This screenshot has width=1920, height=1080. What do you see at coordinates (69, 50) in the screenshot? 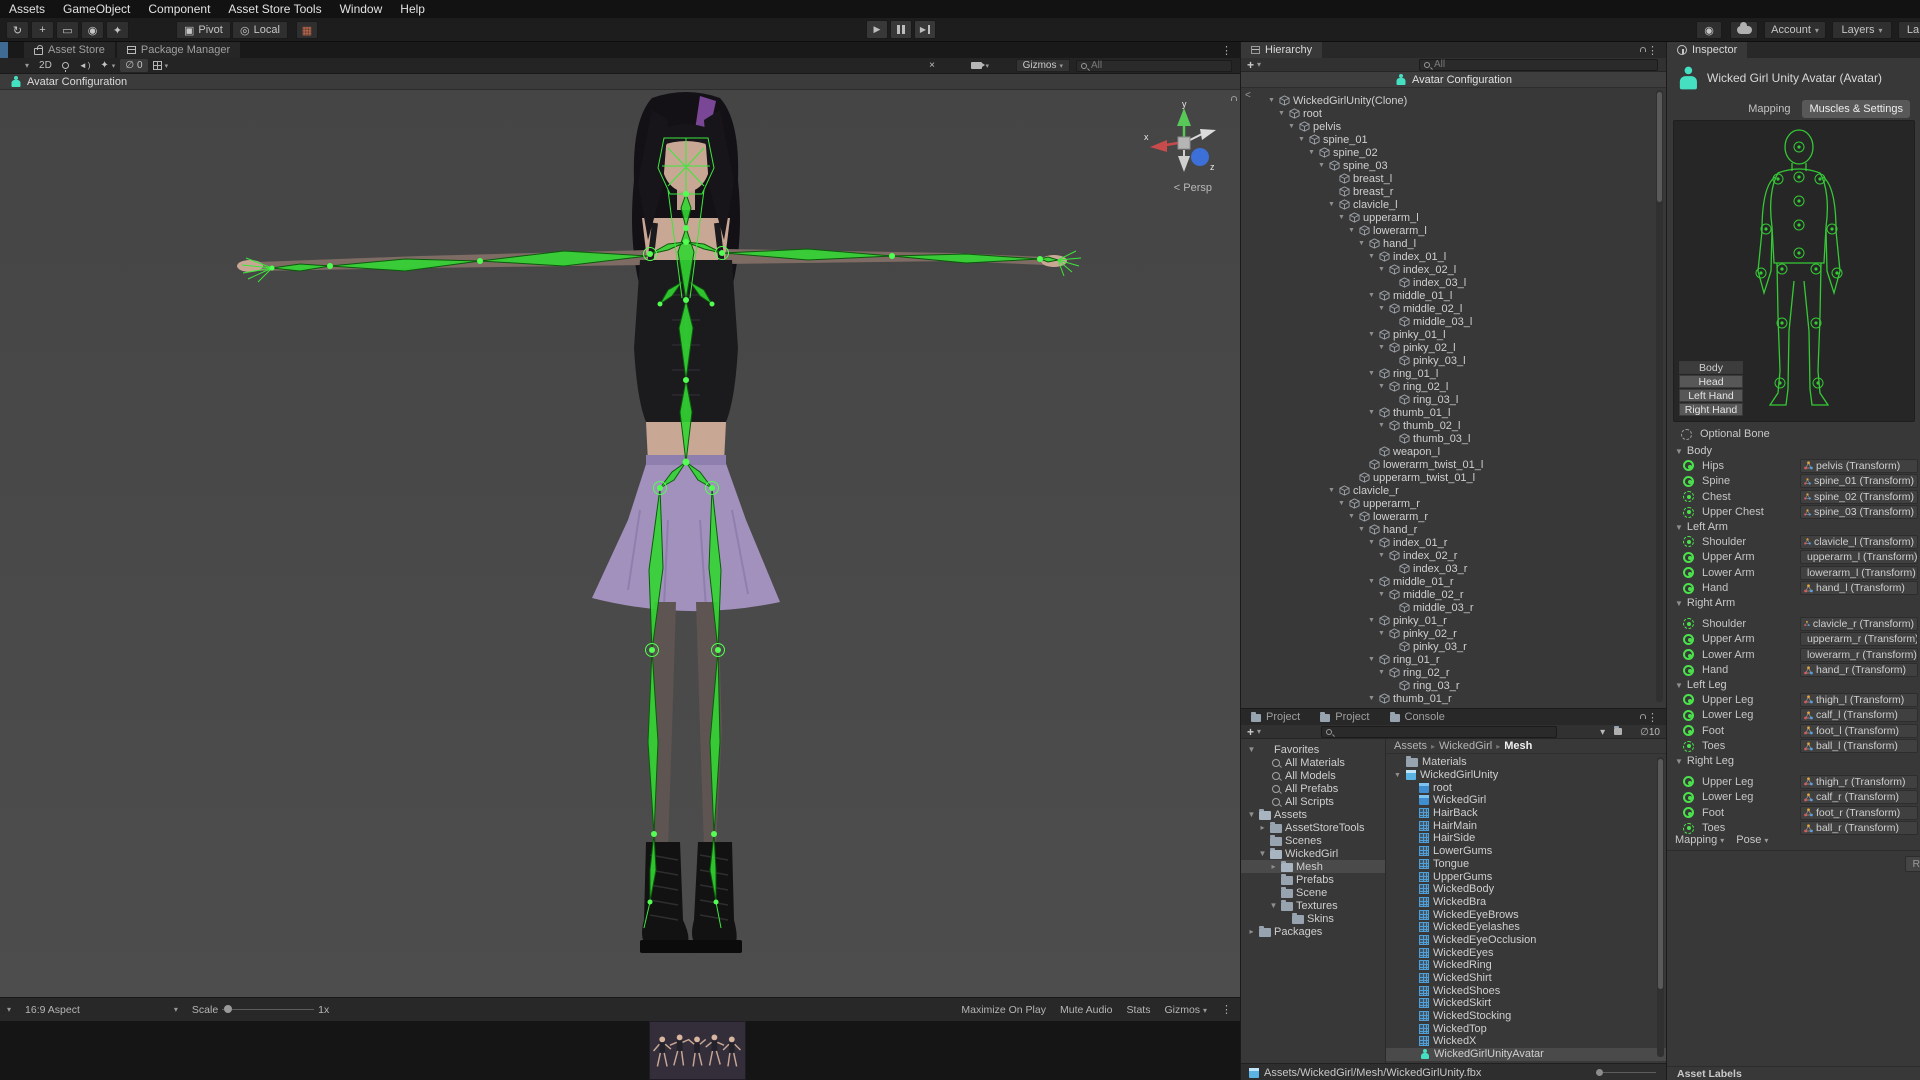
I see `tab-asset-store: Asset Store` at bounding box center [69, 50].